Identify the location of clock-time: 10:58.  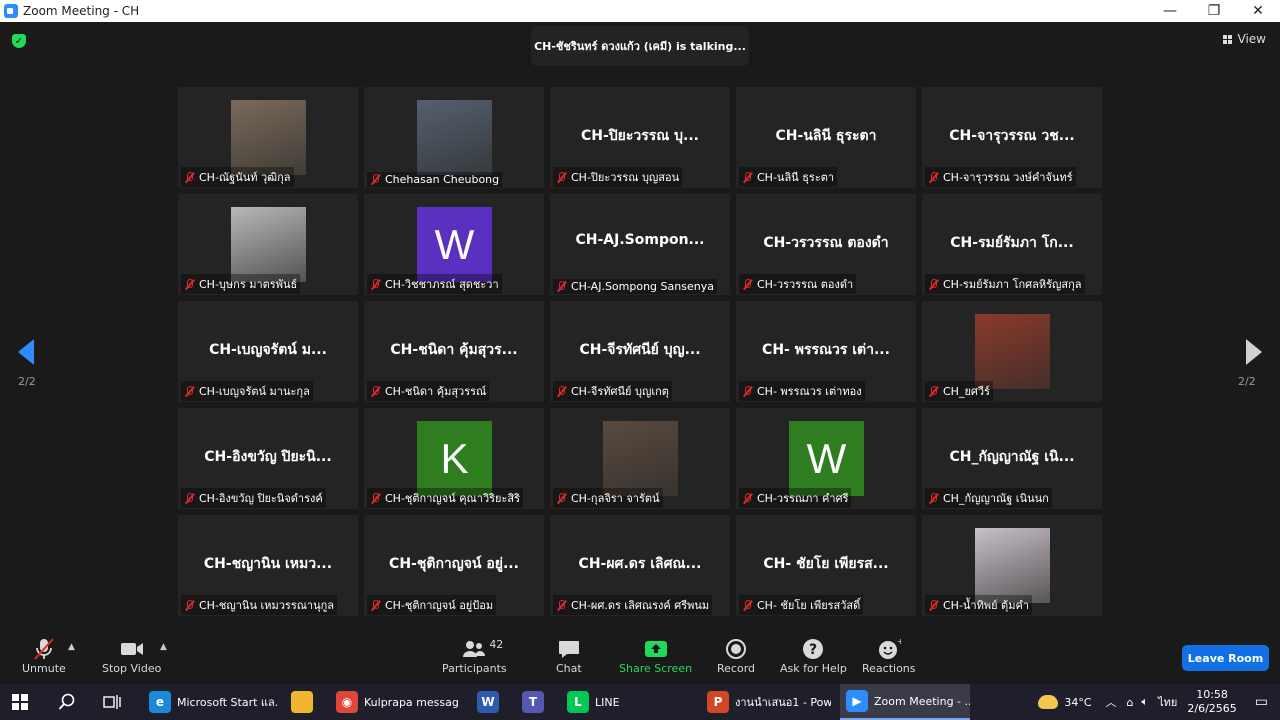
(1212, 694).